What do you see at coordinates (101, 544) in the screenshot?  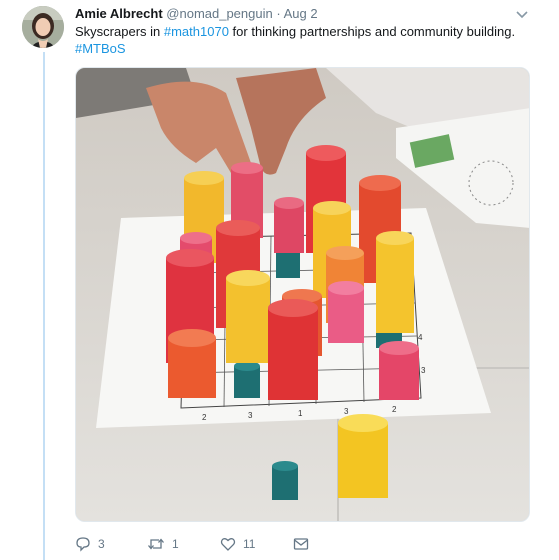 I see `reply-count: 3` at bounding box center [101, 544].